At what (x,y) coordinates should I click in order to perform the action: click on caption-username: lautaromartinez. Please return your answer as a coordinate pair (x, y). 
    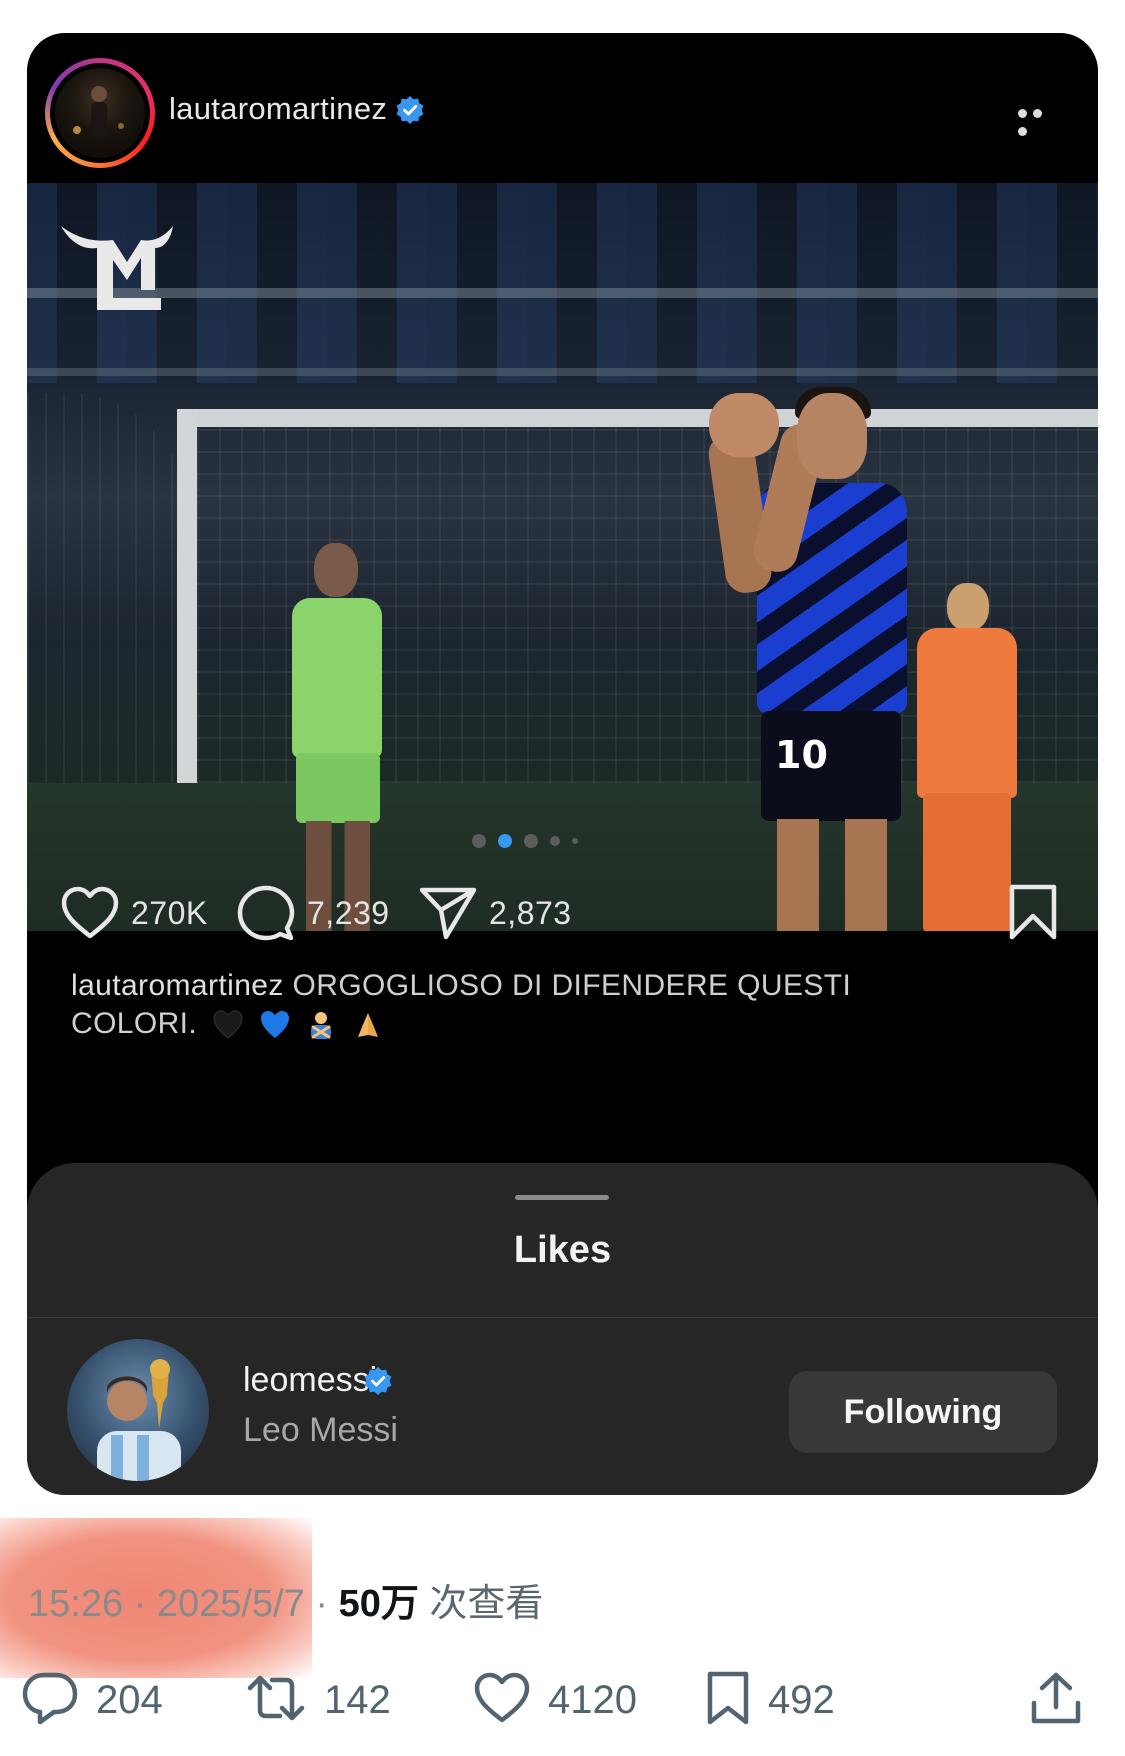
    Looking at the image, I should click on (177, 985).